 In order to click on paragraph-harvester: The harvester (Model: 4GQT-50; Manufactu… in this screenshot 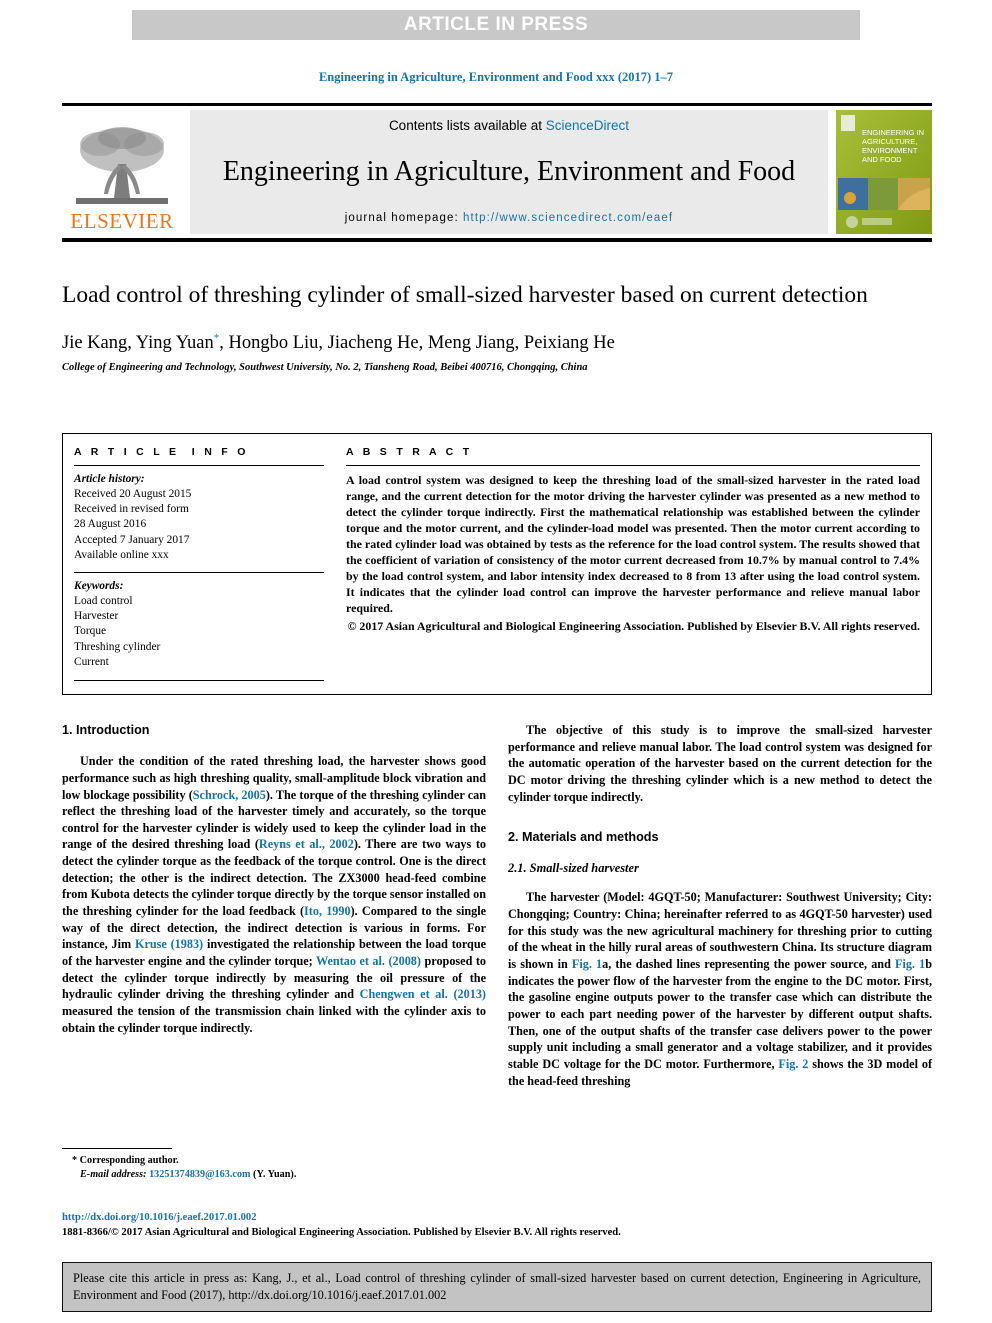, I will do `click(720, 989)`.